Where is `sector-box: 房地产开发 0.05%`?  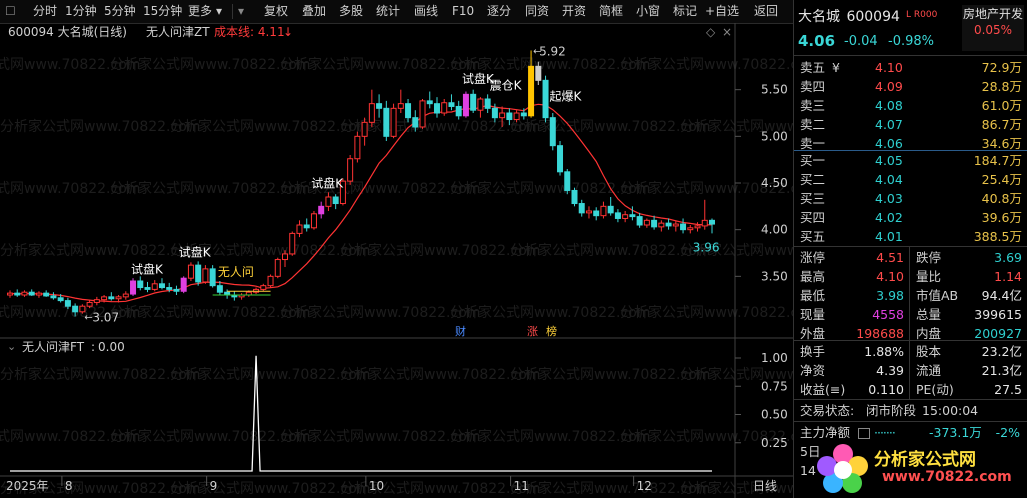
sector-box: 房地产开发 0.05% is located at coordinates (993, 28).